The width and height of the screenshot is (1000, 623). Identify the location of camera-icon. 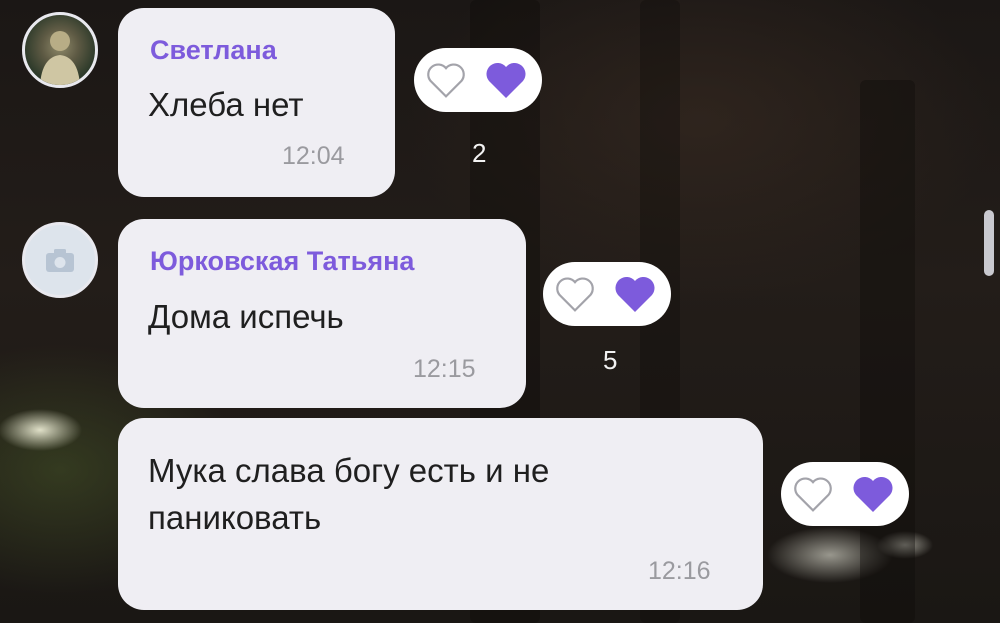
(60, 260).